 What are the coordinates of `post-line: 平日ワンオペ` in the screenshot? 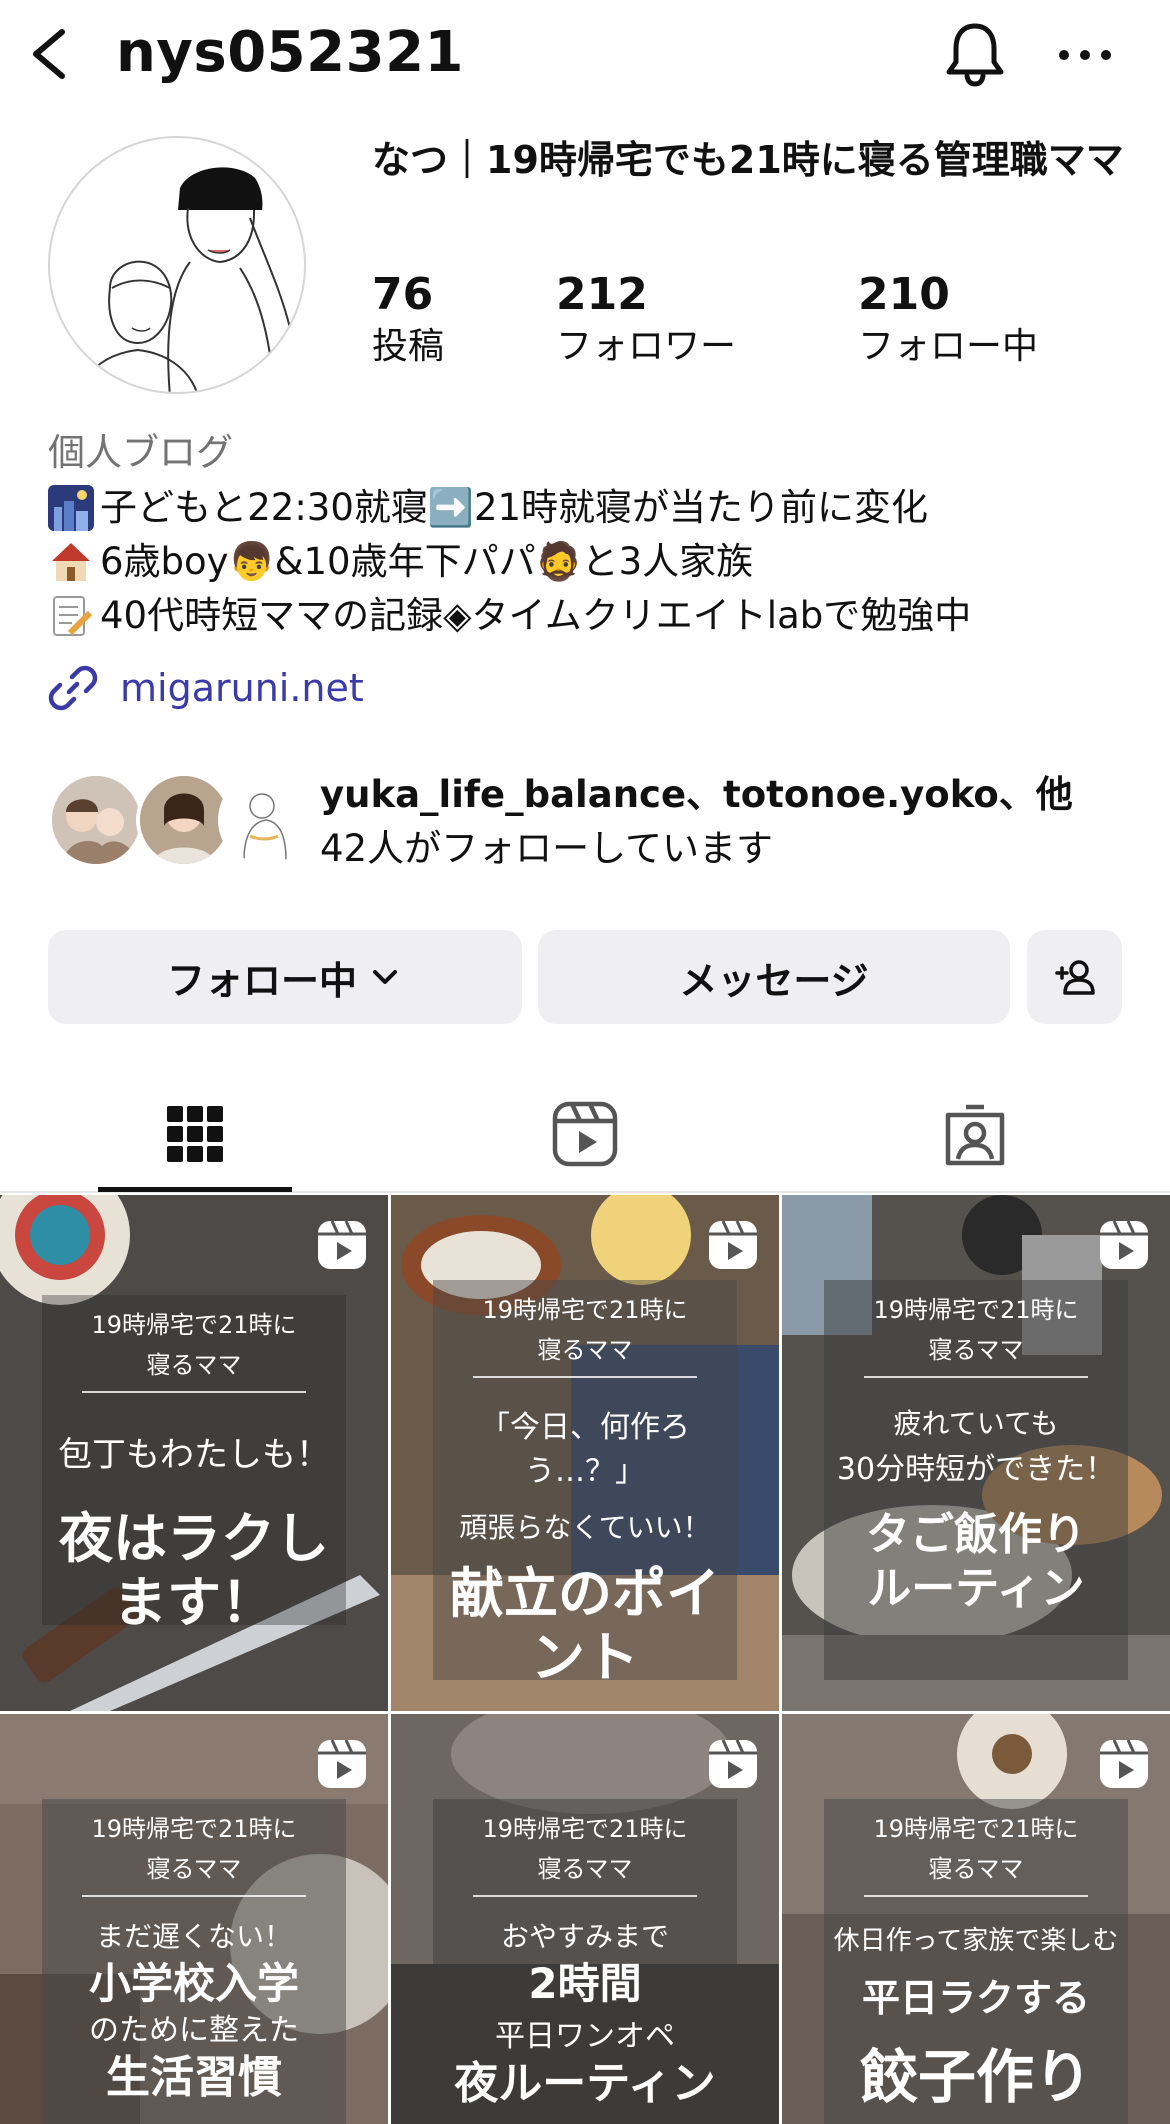 It's located at (585, 2036).